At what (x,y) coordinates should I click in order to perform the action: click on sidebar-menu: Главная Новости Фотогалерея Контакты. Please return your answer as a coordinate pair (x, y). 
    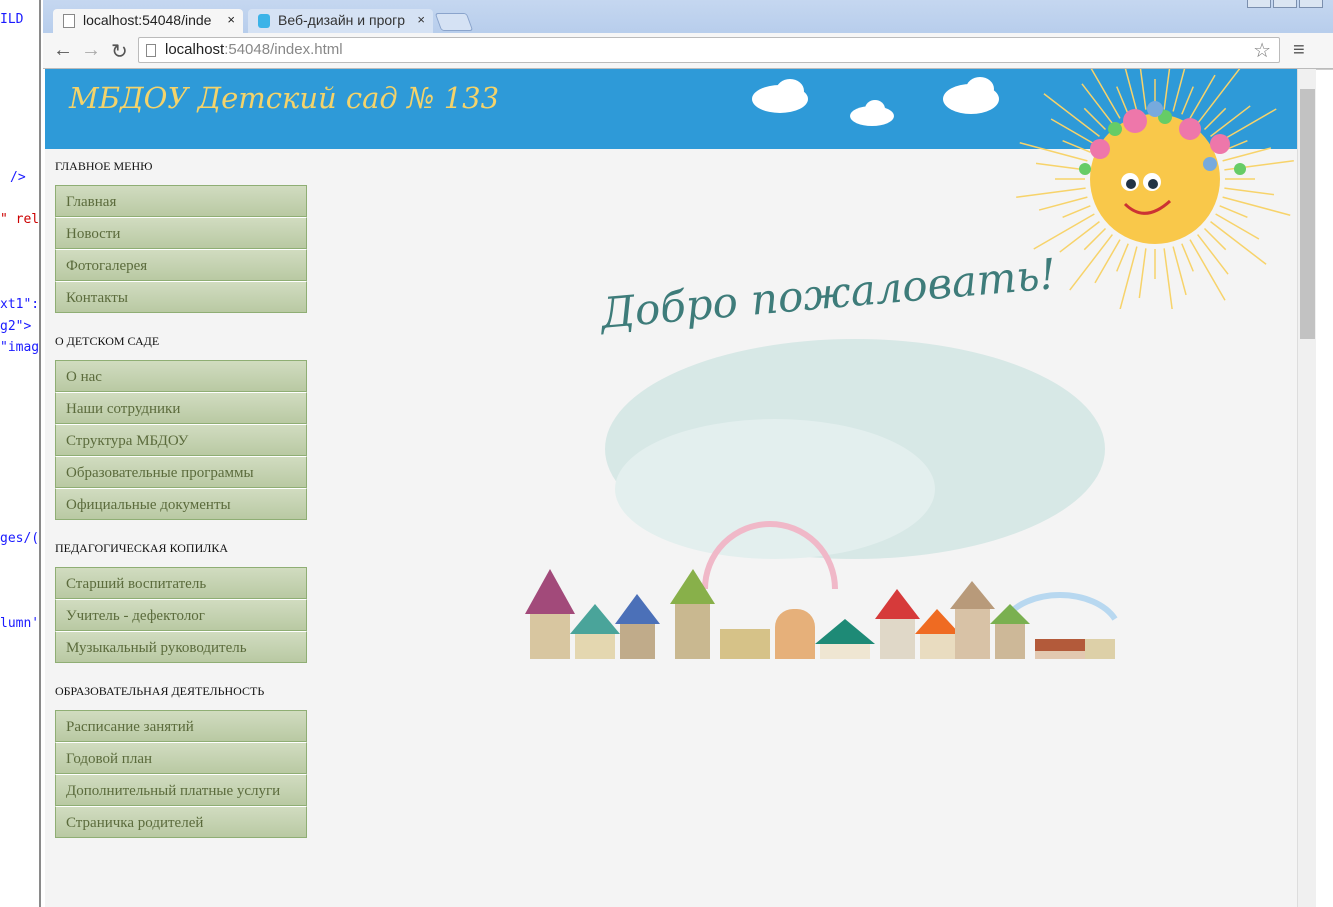
    Looking at the image, I should click on (181, 249).